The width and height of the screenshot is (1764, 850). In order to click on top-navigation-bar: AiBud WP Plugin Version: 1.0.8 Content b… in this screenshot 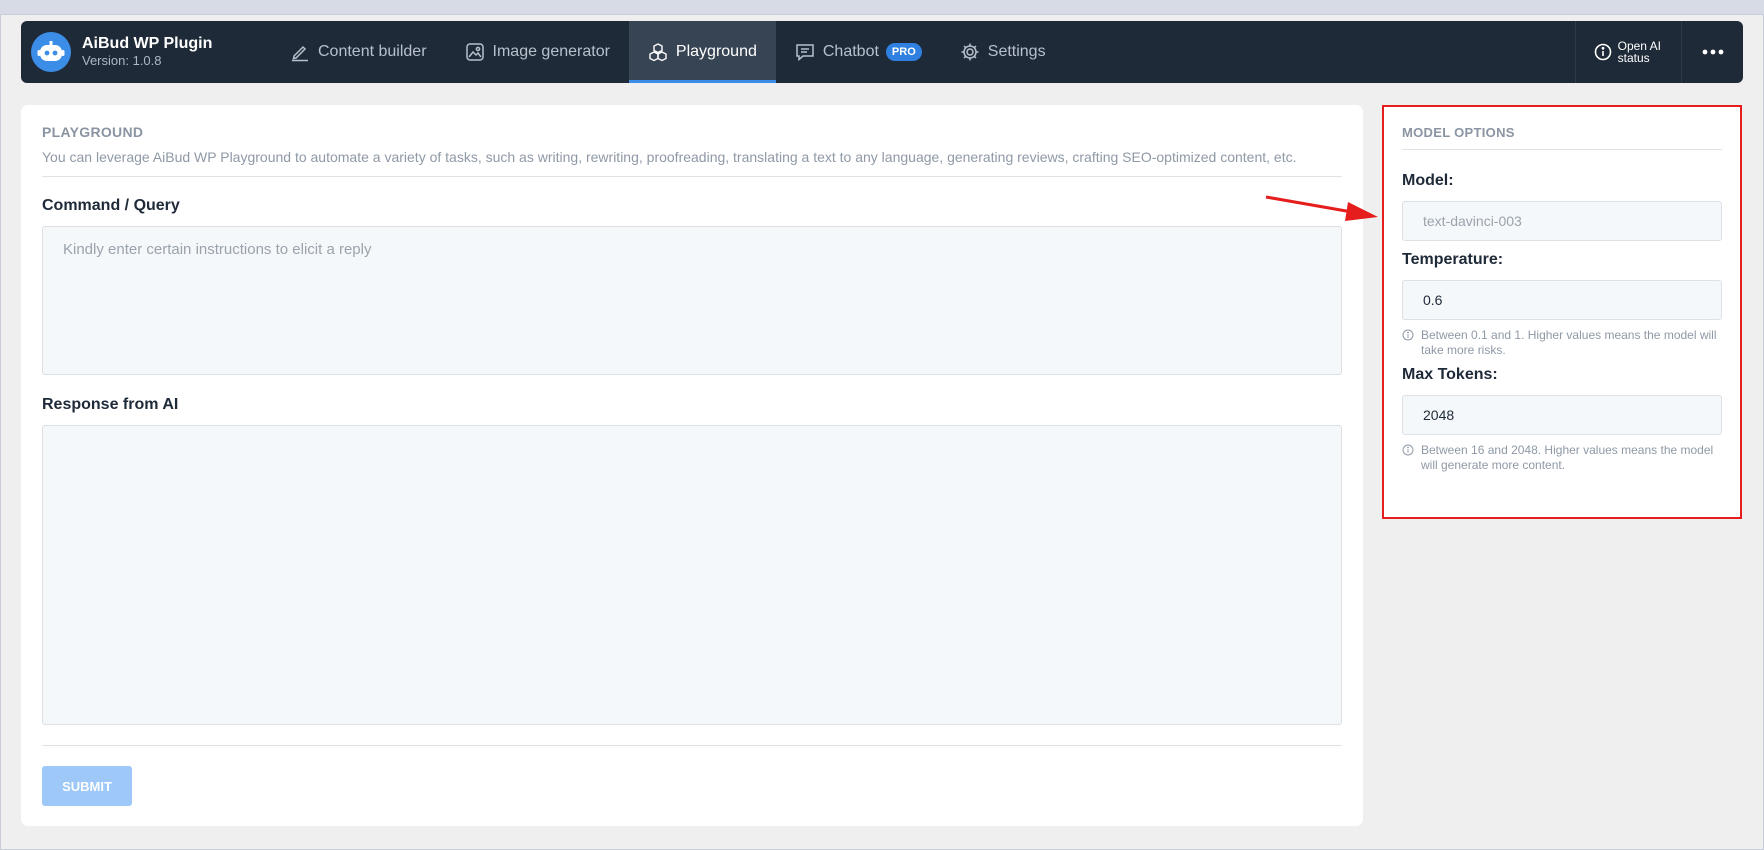, I will do `click(882, 52)`.